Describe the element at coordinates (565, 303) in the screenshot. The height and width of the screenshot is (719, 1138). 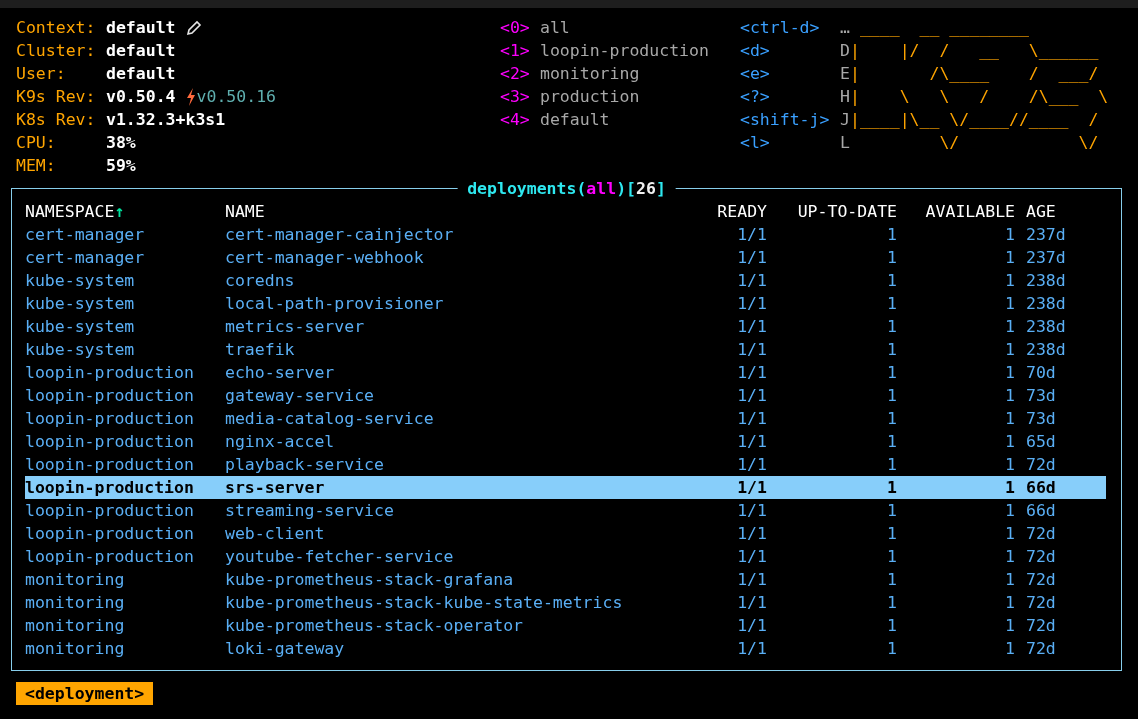
I see `table-row: kube-system local-path-provisioner 1/1 1 1 238d` at that location.